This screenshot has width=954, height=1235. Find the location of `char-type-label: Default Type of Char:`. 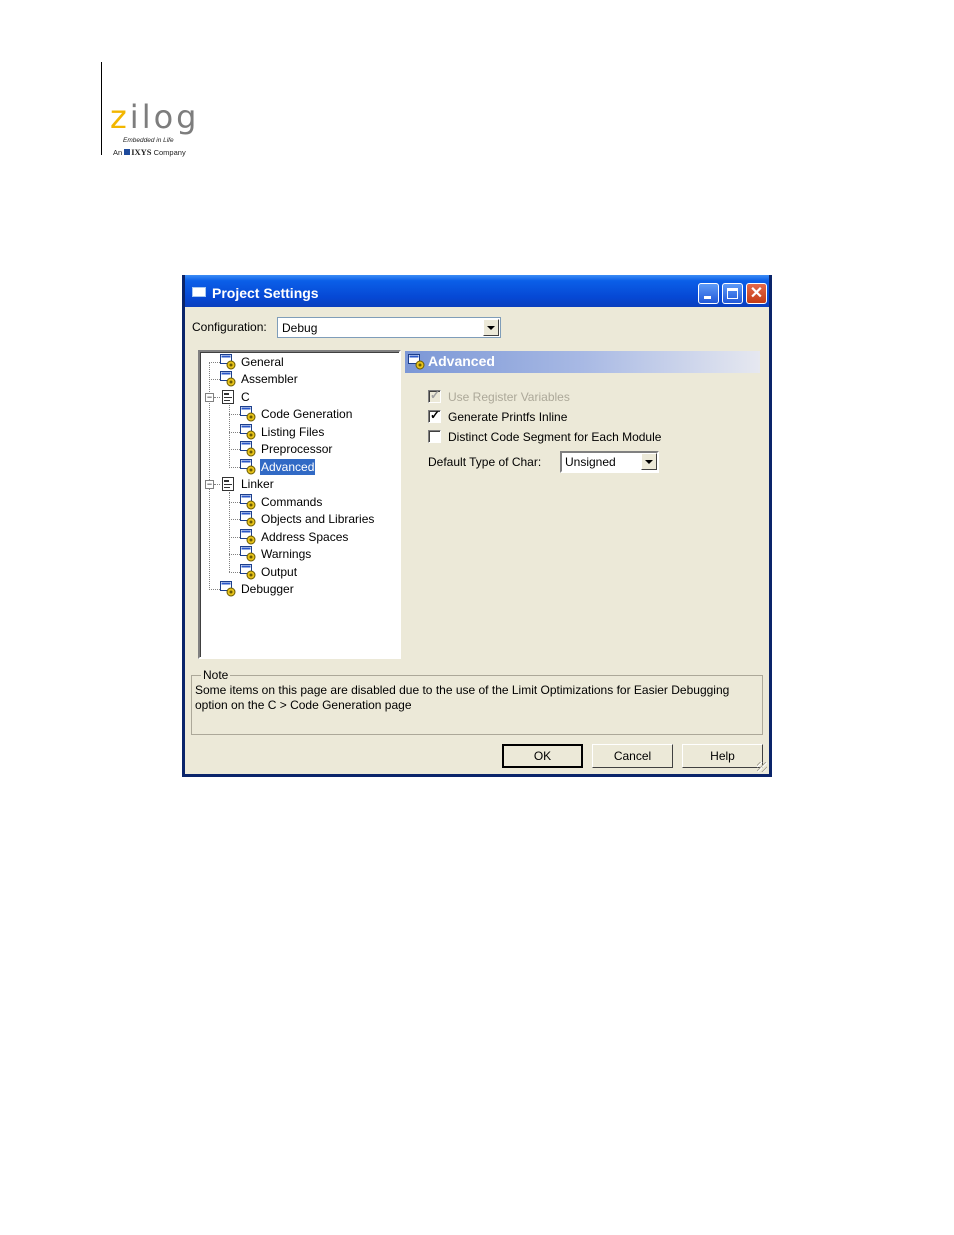

char-type-label: Default Type of Char: is located at coordinates (485, 462).